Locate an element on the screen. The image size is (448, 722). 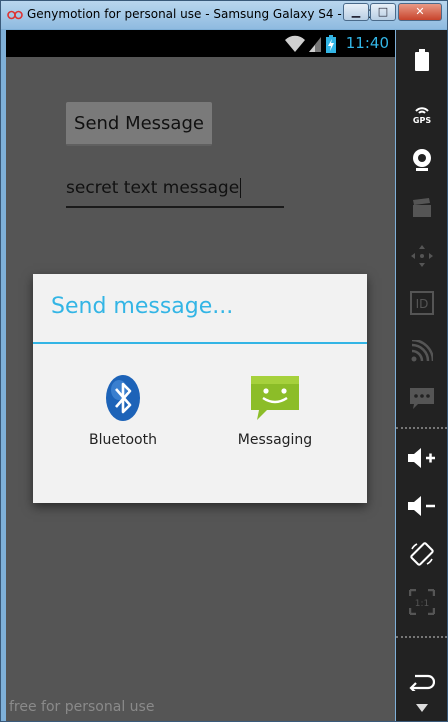
device-id-widget-button: ID is located at coordinates (421, 303).